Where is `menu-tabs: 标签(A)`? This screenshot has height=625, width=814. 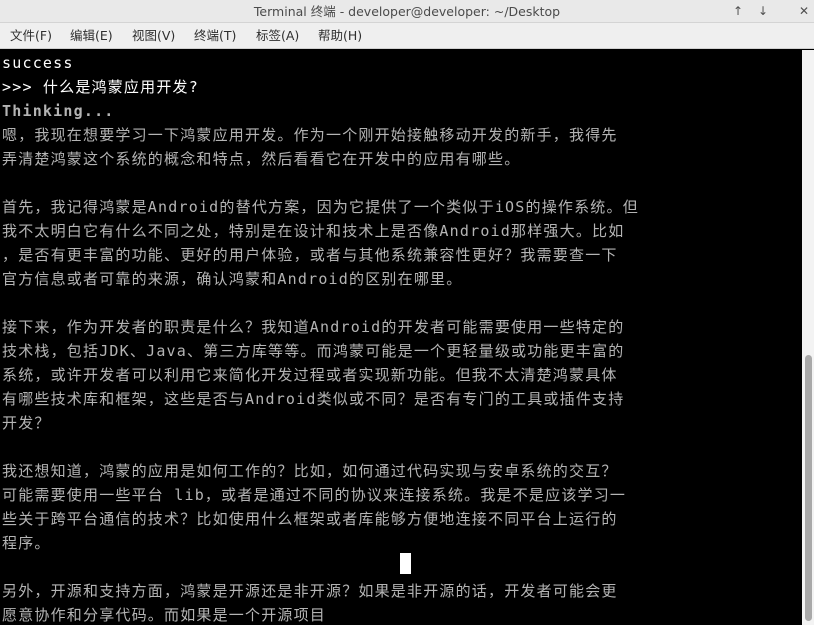
menu-tabs: 标签(A) is located at coordinates (277, 36).